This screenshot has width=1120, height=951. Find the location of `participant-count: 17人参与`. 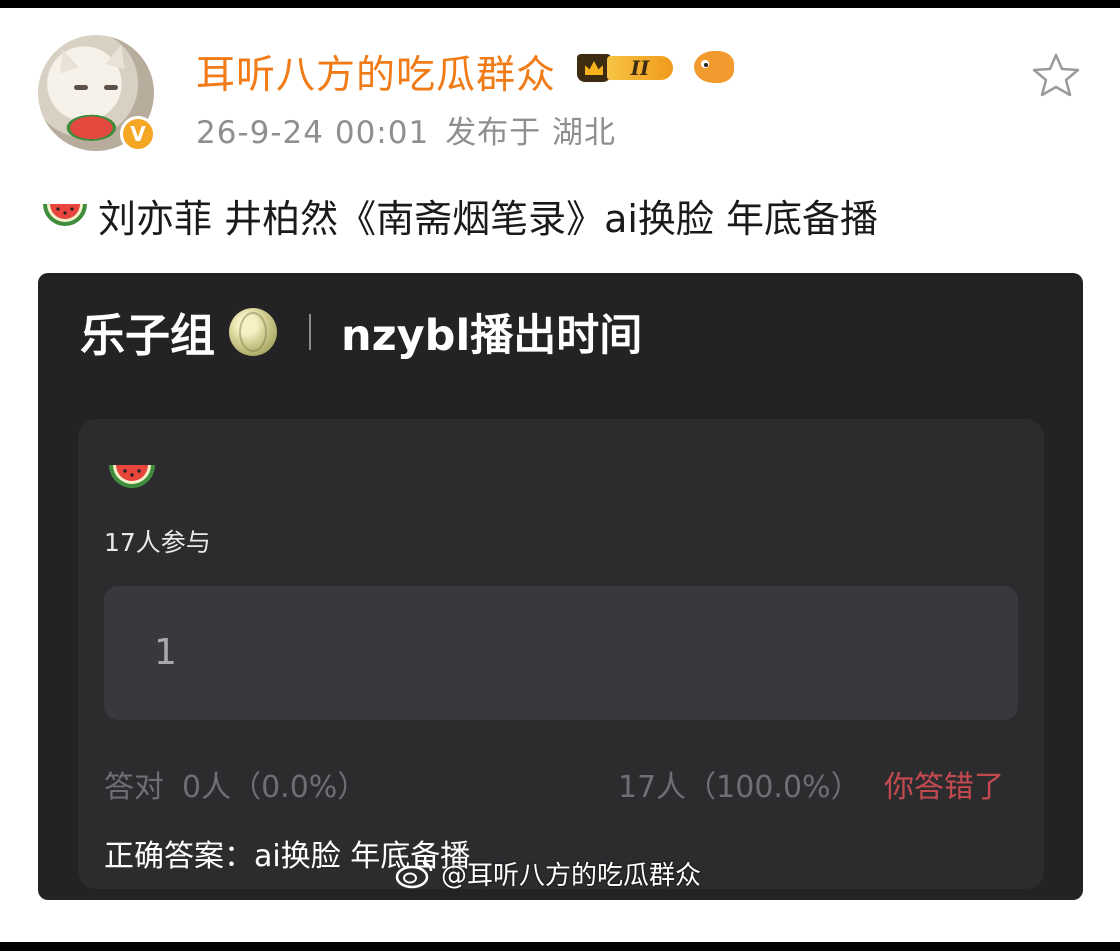

participant-count: 17人参与 is located at coordinates (157, 542).